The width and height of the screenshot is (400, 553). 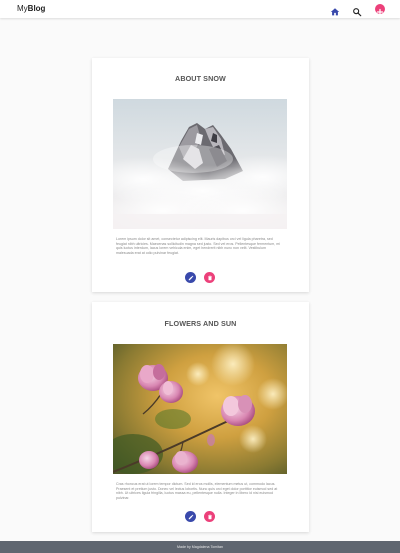 I want to click on add-icon, so click(x=380, y=12).